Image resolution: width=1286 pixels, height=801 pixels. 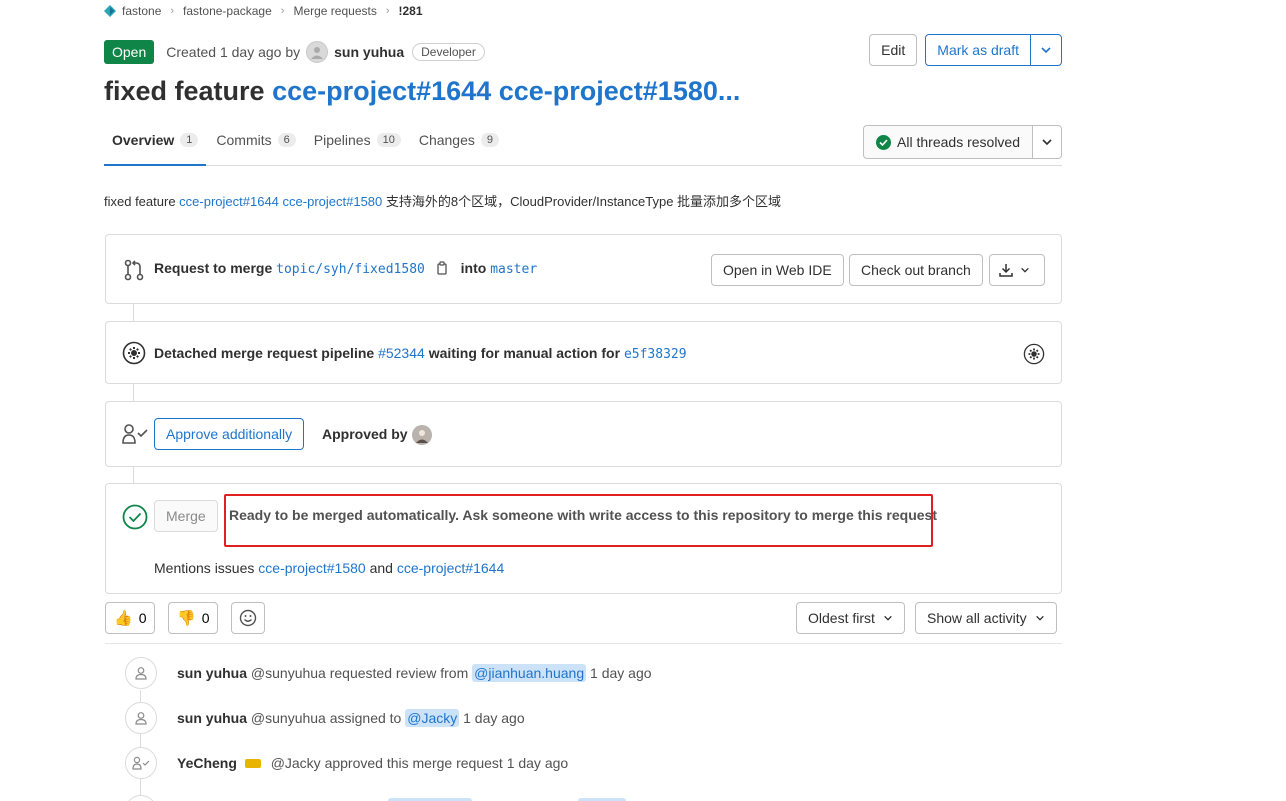 What do you see at coordinates (186, 618) in the screenshot?
I see `thumbs-down-icon: 👎` at bounding box center [186, 618].